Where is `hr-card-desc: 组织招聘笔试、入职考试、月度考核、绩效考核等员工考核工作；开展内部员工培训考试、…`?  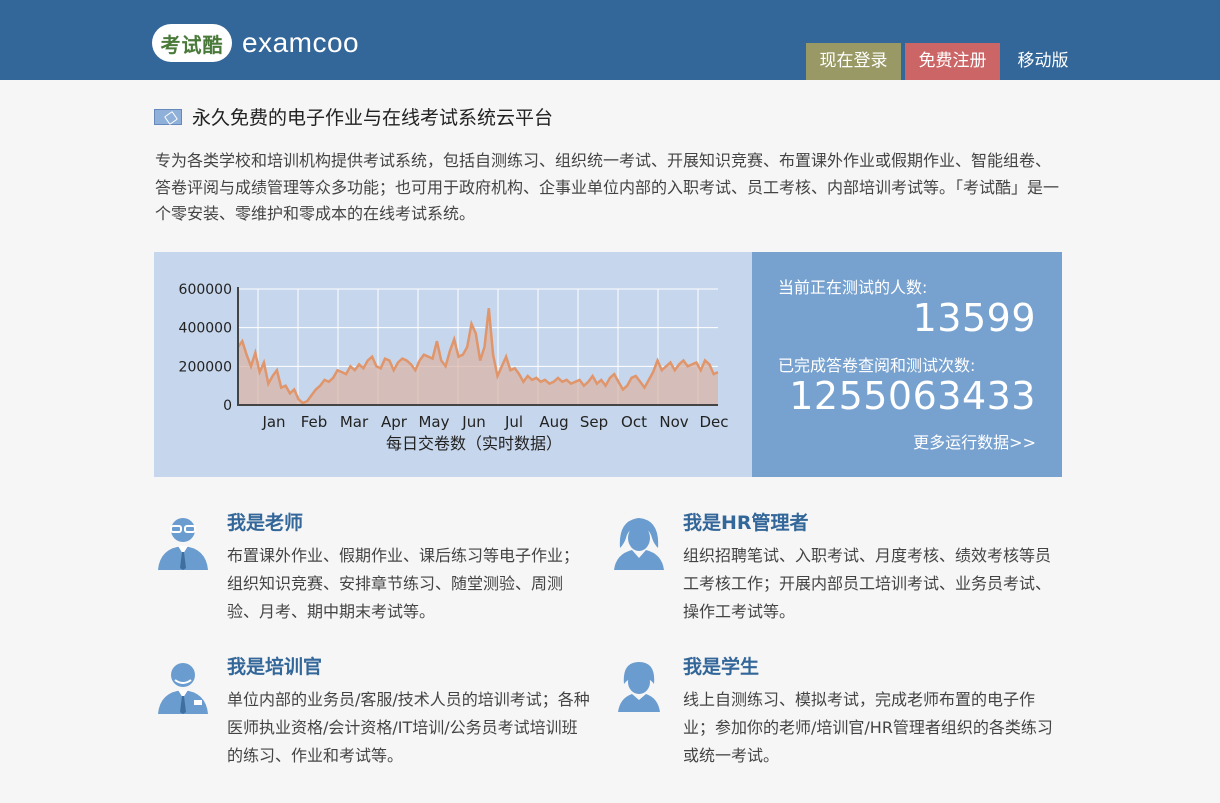
hr-card-desc: 组织招聘笔试、入职考试、月度考核、绩效考核等员工考核工作；开展内部员工培训考试、… is located at coordinates (867, 583).